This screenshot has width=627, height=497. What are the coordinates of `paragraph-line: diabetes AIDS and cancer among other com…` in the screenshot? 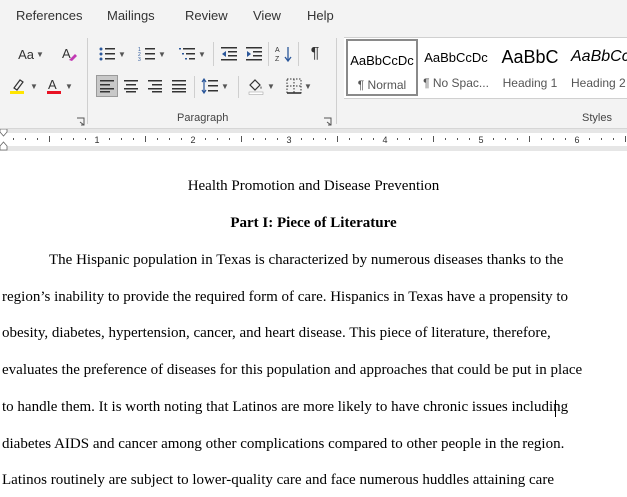 It's located at (283, 444).